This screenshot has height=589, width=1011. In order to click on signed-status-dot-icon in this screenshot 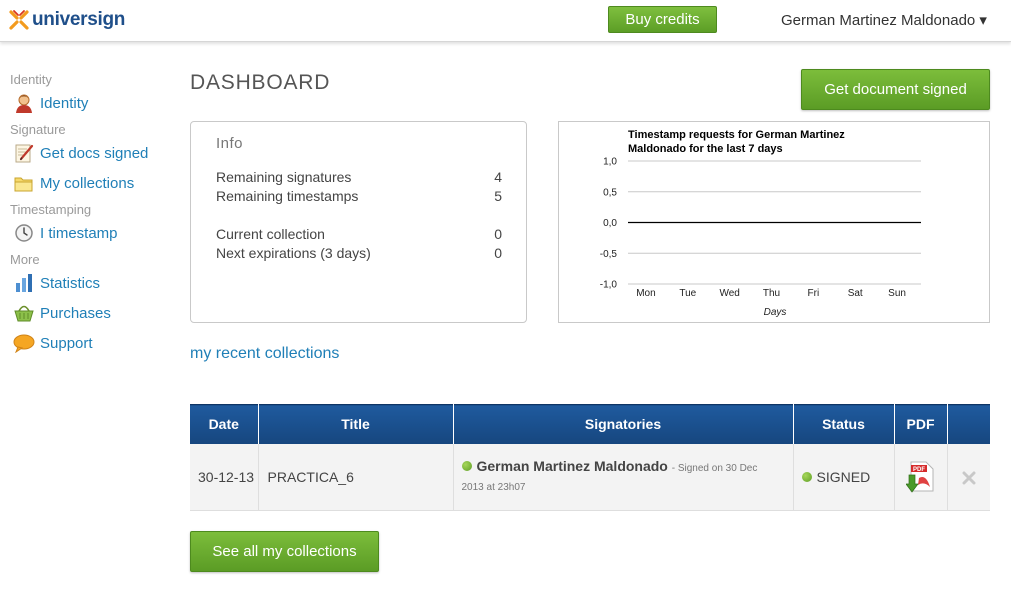, I will do `click(466, 465)`.